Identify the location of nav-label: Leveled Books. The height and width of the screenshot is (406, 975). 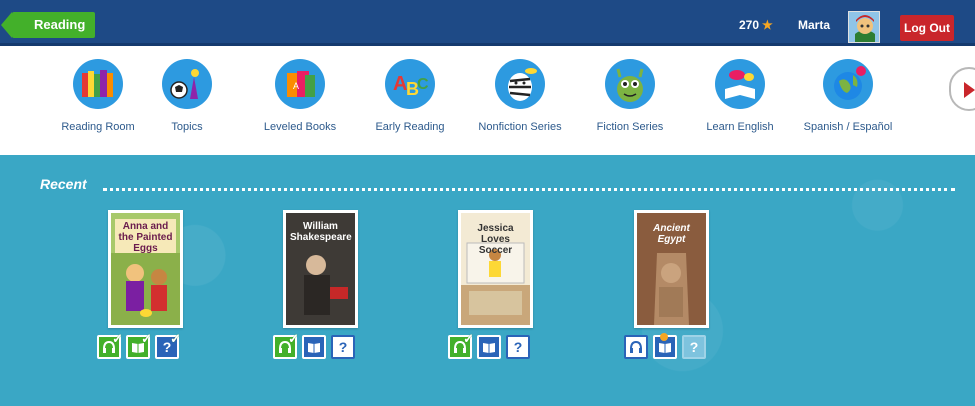
(300, 127).